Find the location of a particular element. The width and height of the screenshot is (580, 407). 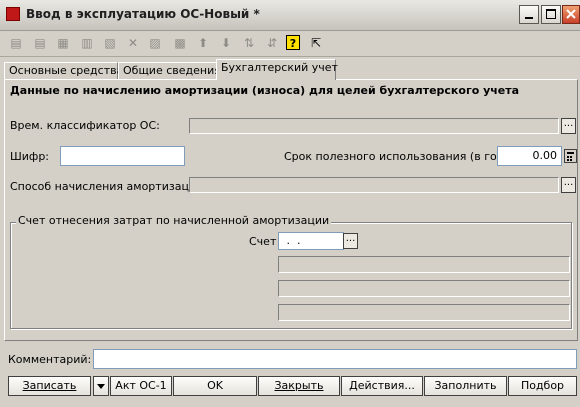

method-label: Способ начисления амортизации: is located at coordinates (108, 186).